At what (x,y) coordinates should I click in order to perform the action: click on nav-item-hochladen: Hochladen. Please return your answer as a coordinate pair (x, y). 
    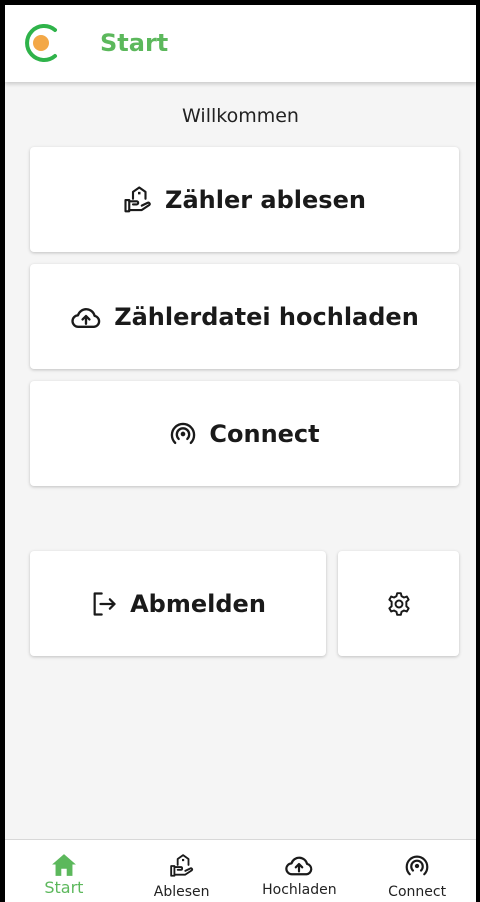
    Looking at the image, I should click on (300, 871).